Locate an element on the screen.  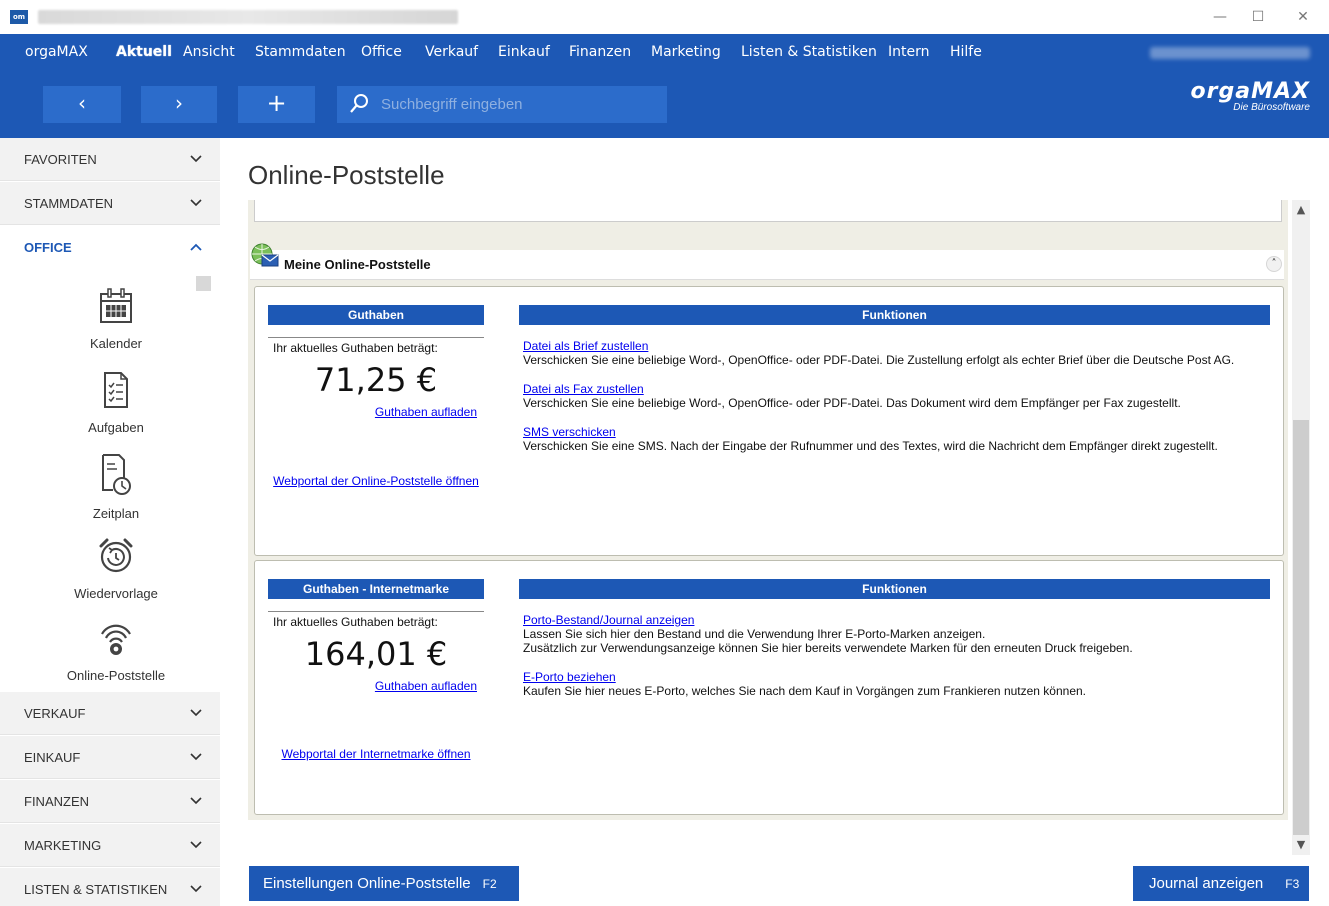
sidebar-section-einkauf: EINKAUF is located at coordinates (110, 757).